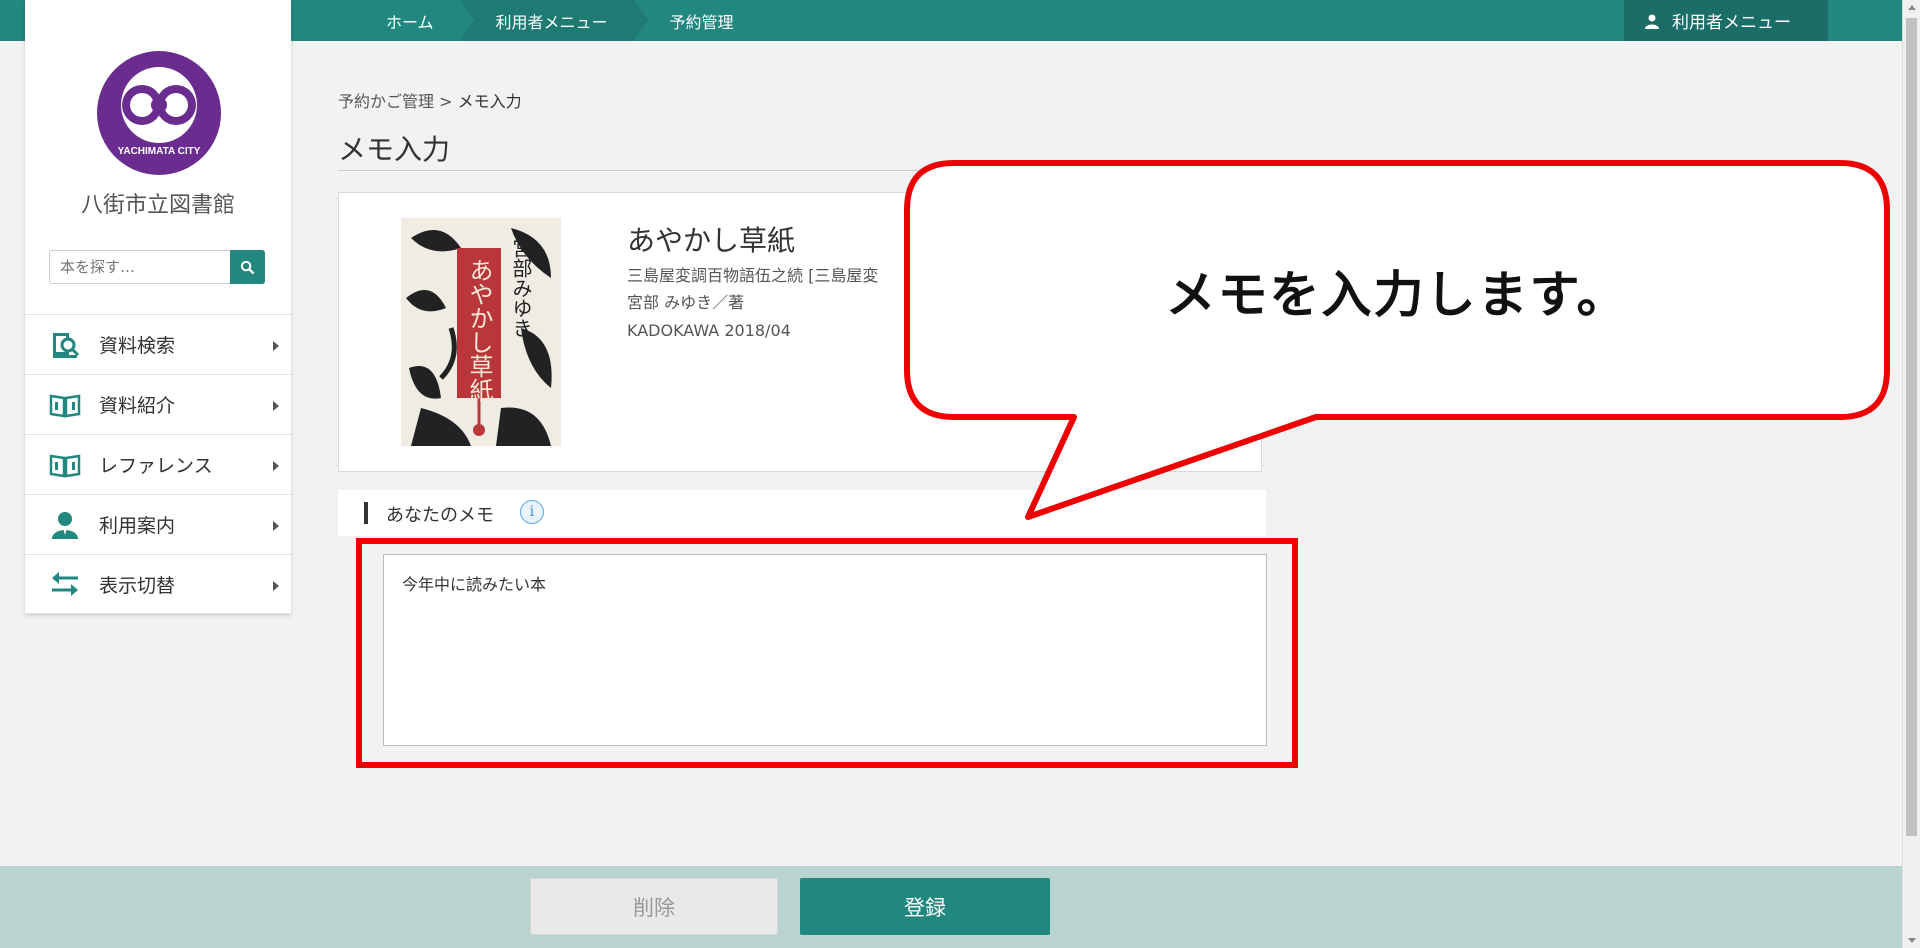 This screenshot has height=948, width=1920. I want to click on nav-home-link: ホーム, so click(421, 20).